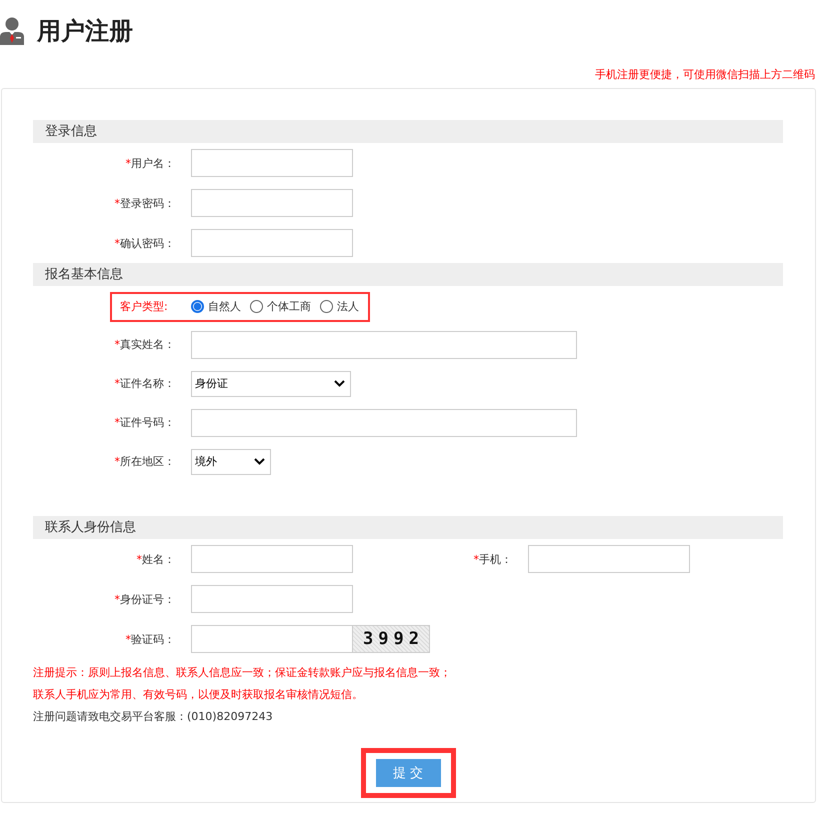 This screenshot has height=827, width=817. I want to click on field-label: *所在地区：, so click(144, 461).